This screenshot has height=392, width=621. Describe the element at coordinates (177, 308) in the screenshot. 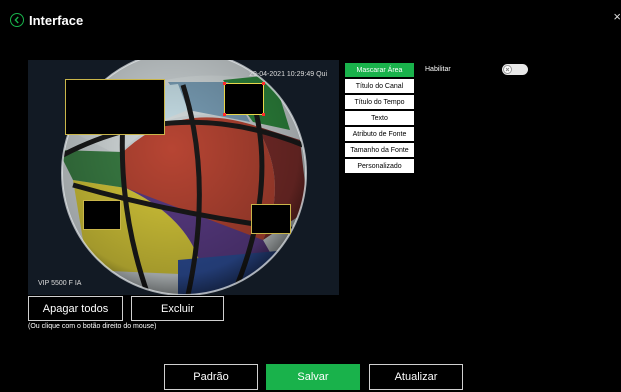

I see `delete-button: Excluir` at that location.